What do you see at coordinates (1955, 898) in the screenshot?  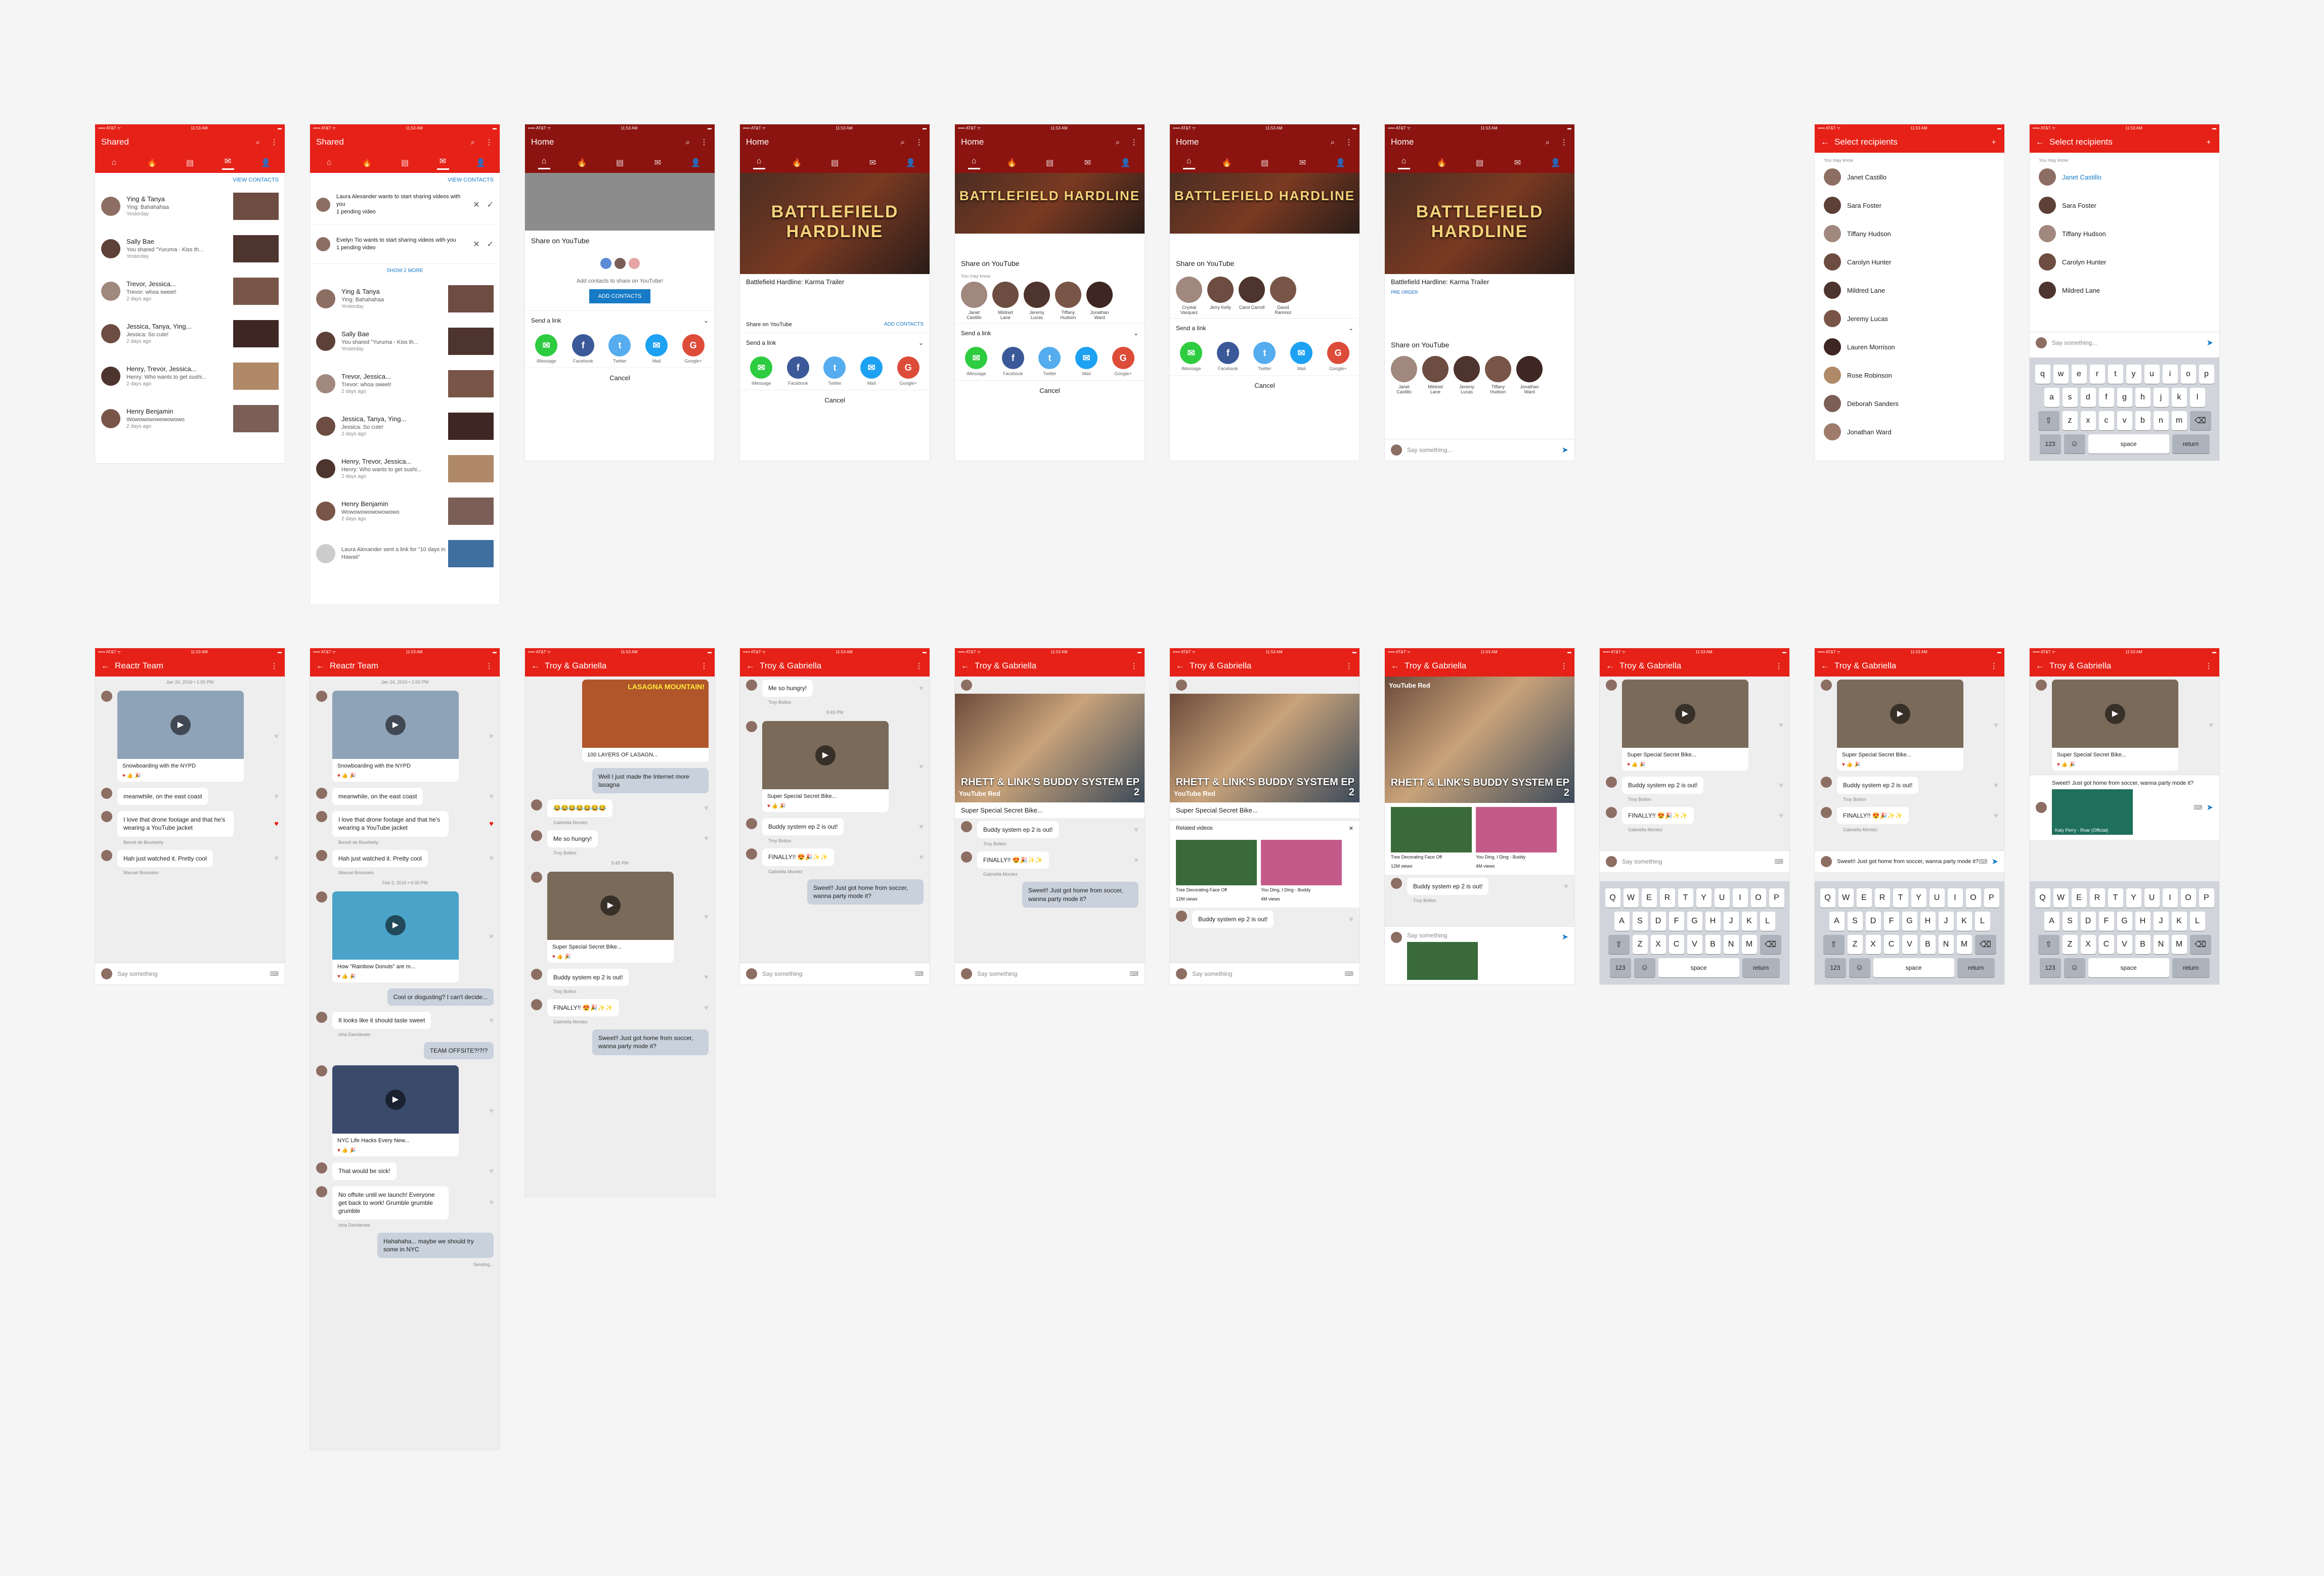 I see `key: I` at bounding box center [1955, 898].